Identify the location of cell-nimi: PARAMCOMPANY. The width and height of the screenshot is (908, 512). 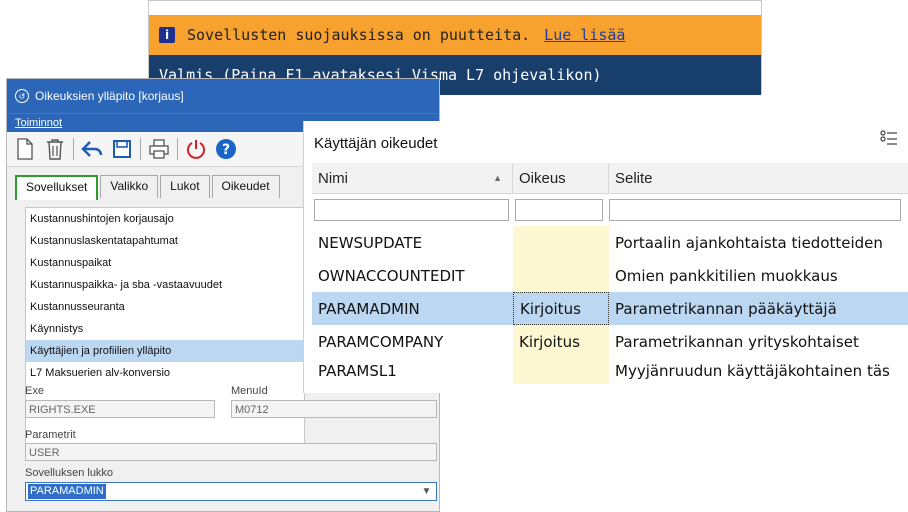
(381, 341).